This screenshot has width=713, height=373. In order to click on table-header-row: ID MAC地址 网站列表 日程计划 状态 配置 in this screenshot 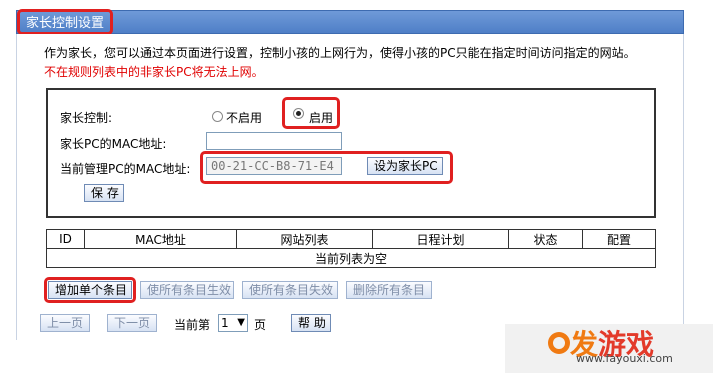, I will do `click(351, 239)`.